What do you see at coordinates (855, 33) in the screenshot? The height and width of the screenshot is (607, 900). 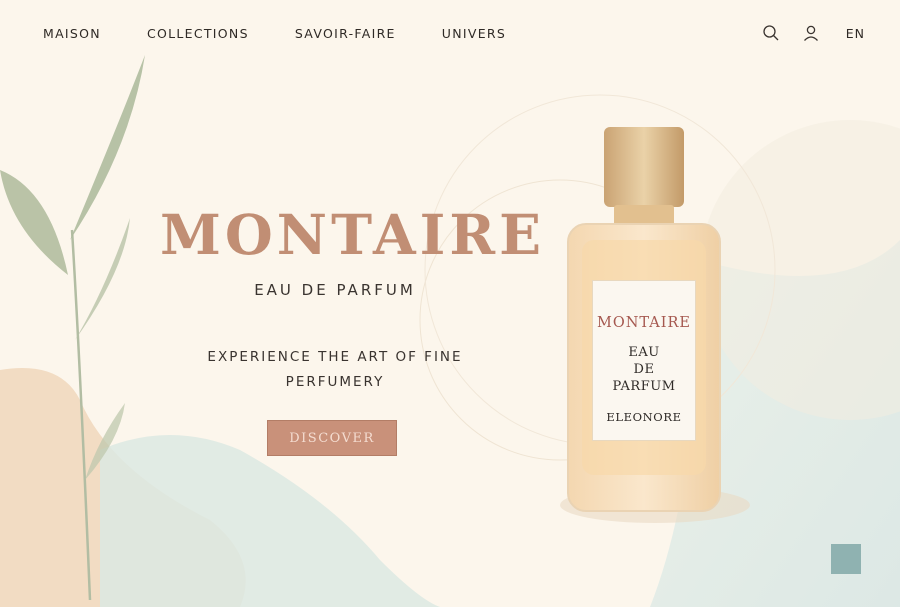 I see `language-selector: EN` at bounding box center [855, 33].